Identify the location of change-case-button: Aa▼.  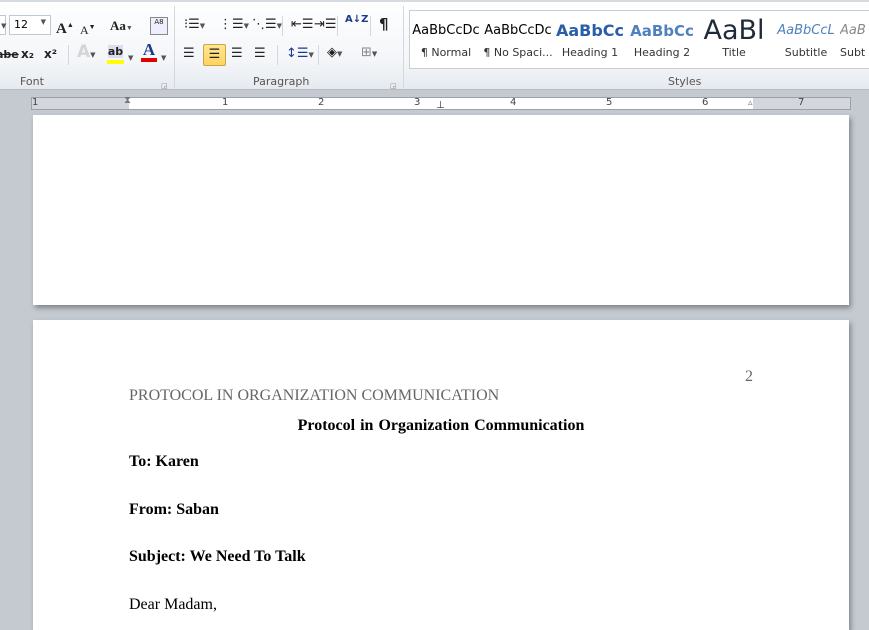
(121, 27).